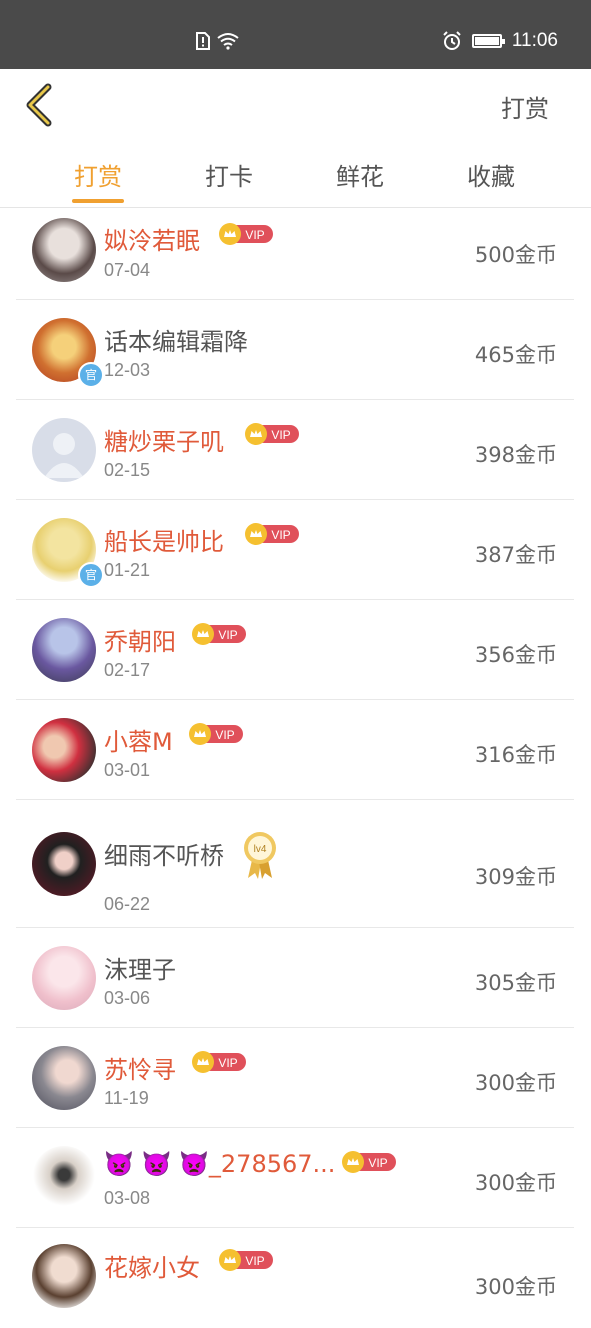 Image resolution: width=591 pixels, height=1328 pixels. I want to click on list-item: 沫理子 03-06 305金币, so click(295, 978).